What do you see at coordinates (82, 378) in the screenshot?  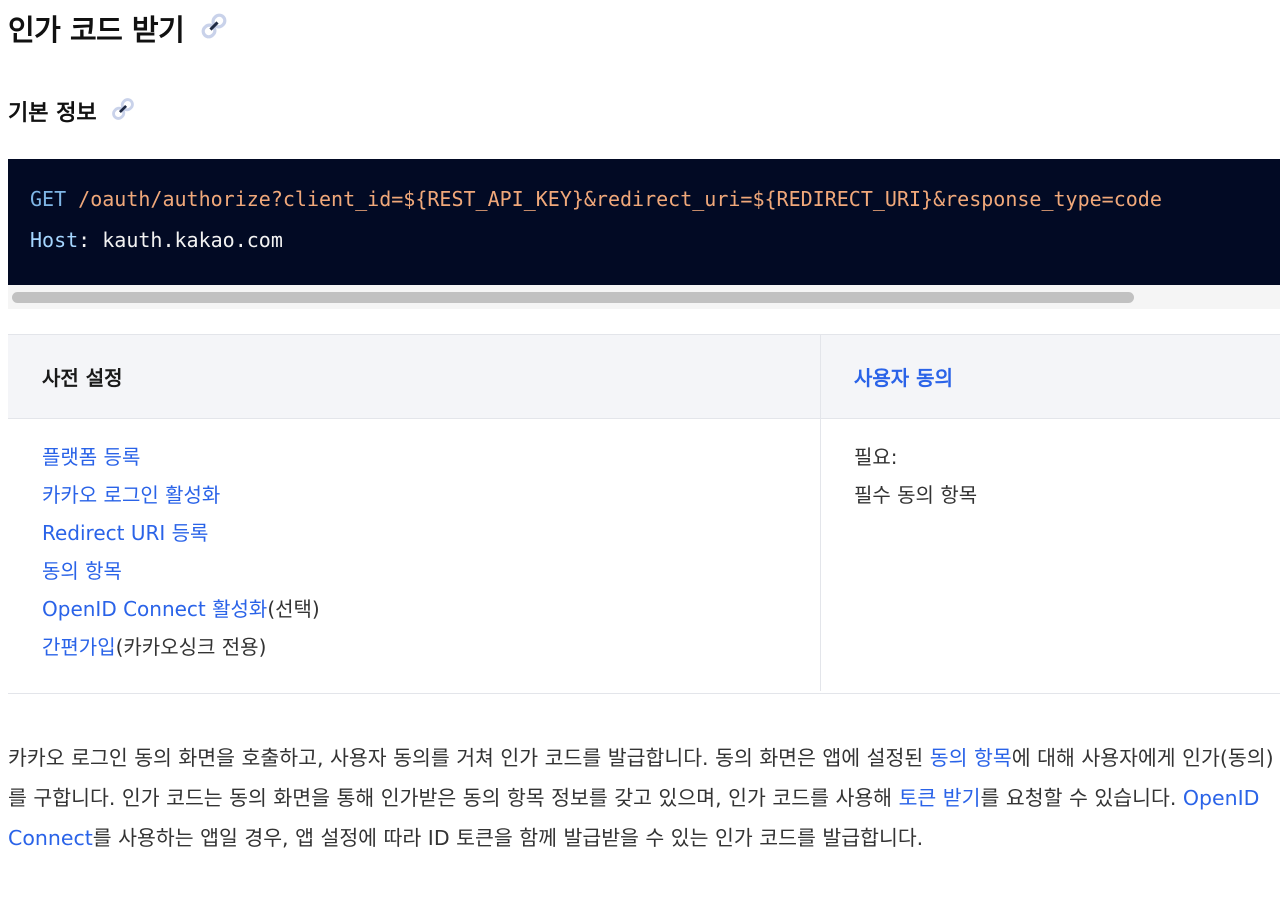 I see `header-prereq: 사전 설정` at bounding box center [82, 378].